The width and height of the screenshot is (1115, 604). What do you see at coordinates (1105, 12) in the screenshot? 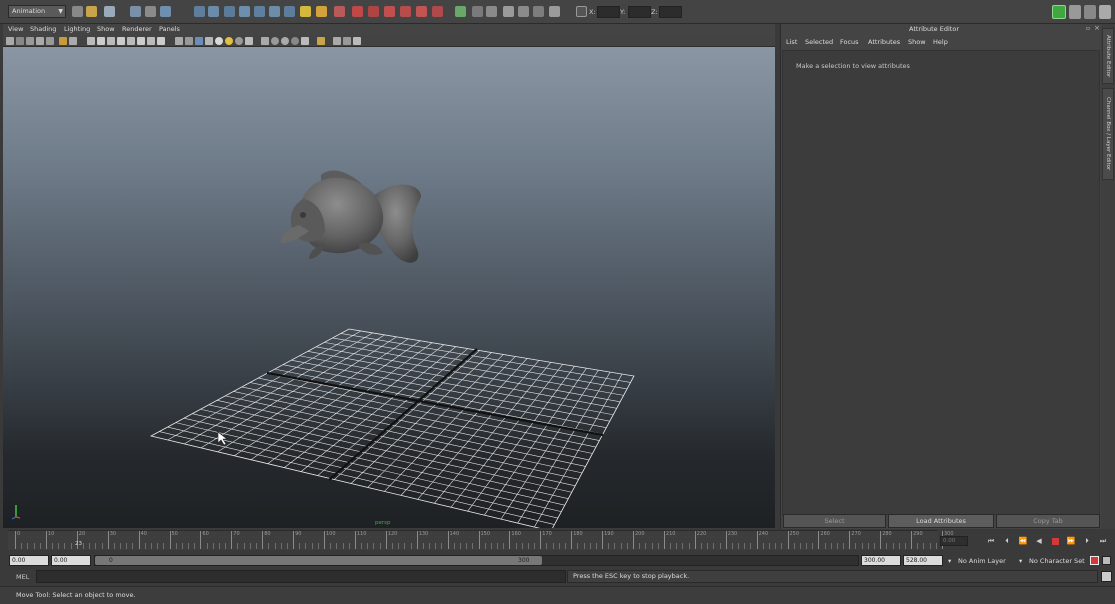
I see `show-channel-box-icon` at bounding box center [1105, 12].